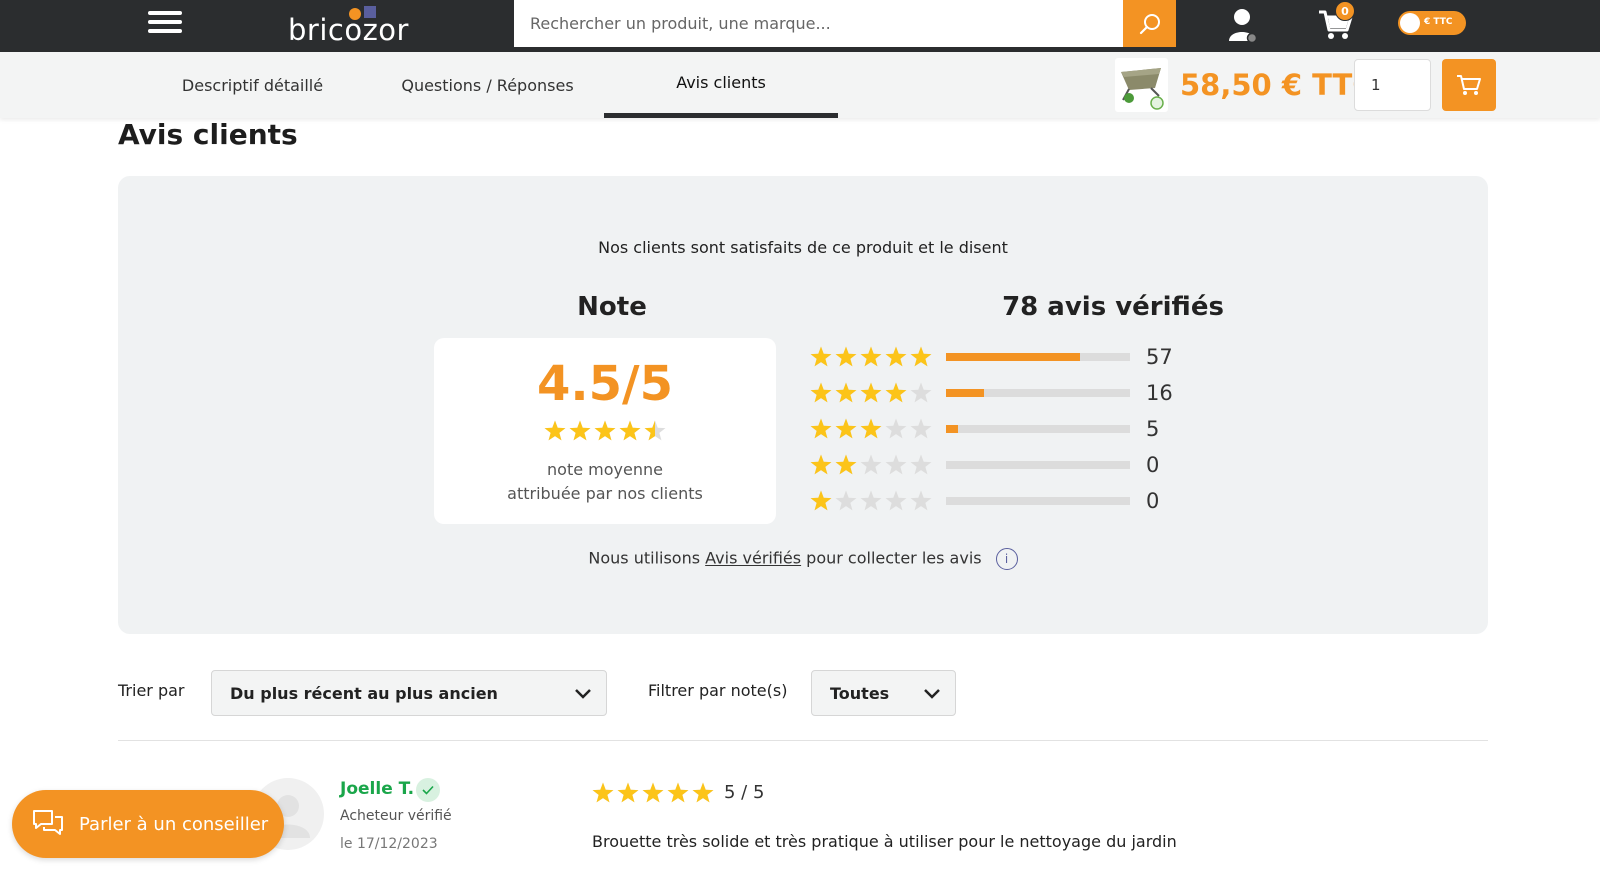 The height and width of the screenshot is (879, 1600). I want to click on reviewer-name: Joelle T., so click(377, 789).